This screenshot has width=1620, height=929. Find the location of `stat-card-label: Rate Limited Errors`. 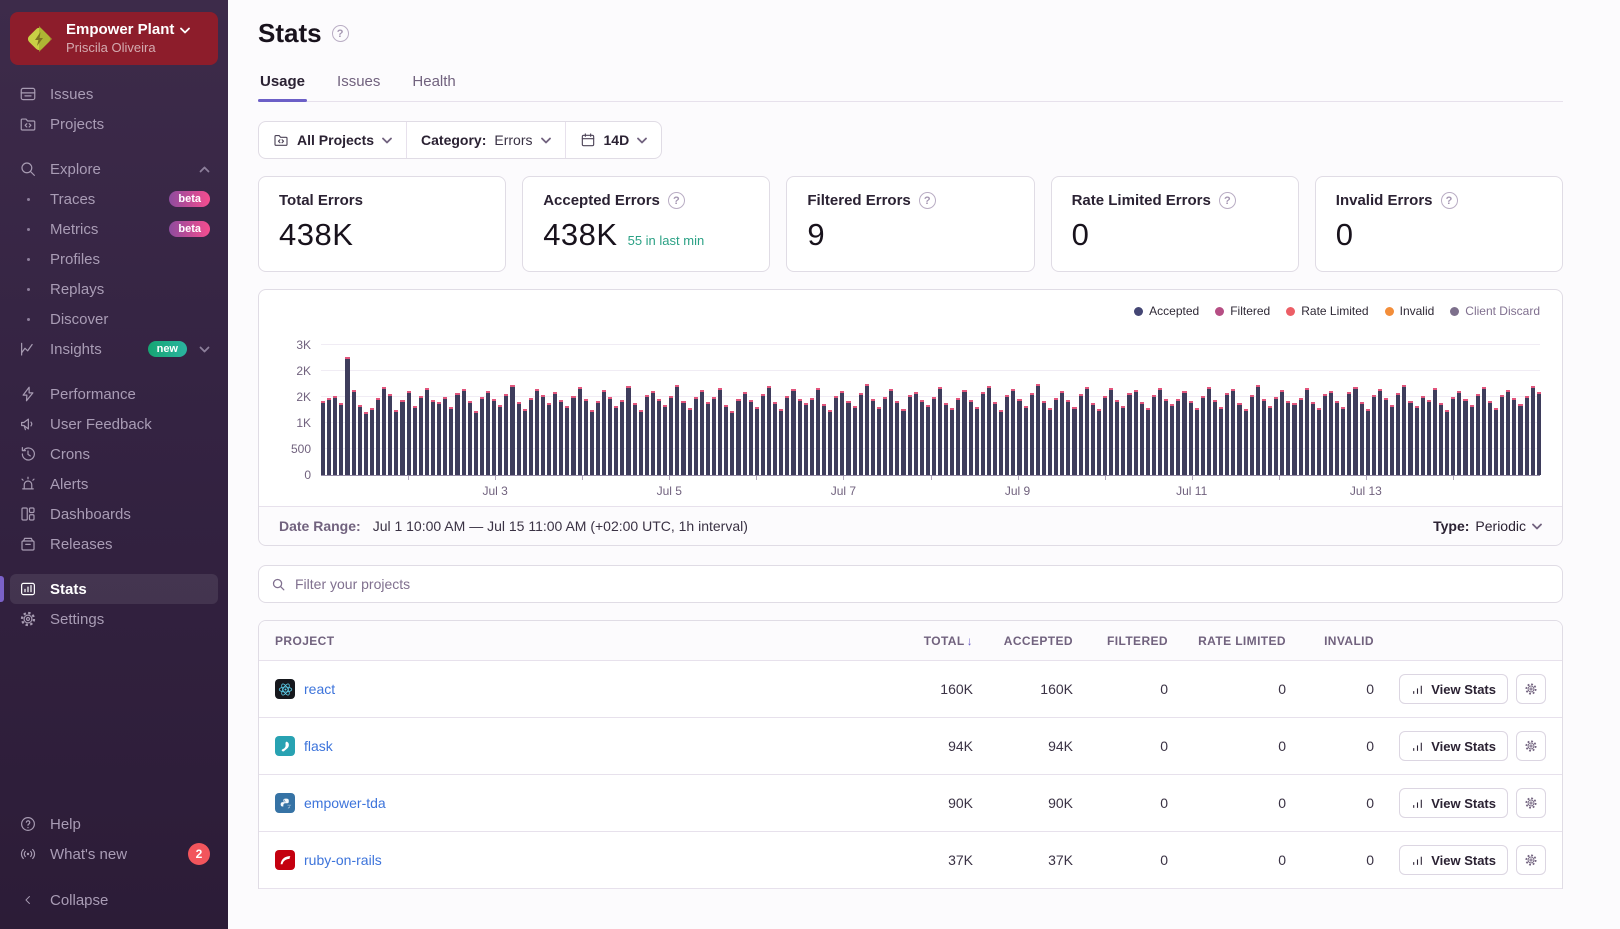

stat-card-label: Rate Limited Errors is located at coordinates (1141, 200).